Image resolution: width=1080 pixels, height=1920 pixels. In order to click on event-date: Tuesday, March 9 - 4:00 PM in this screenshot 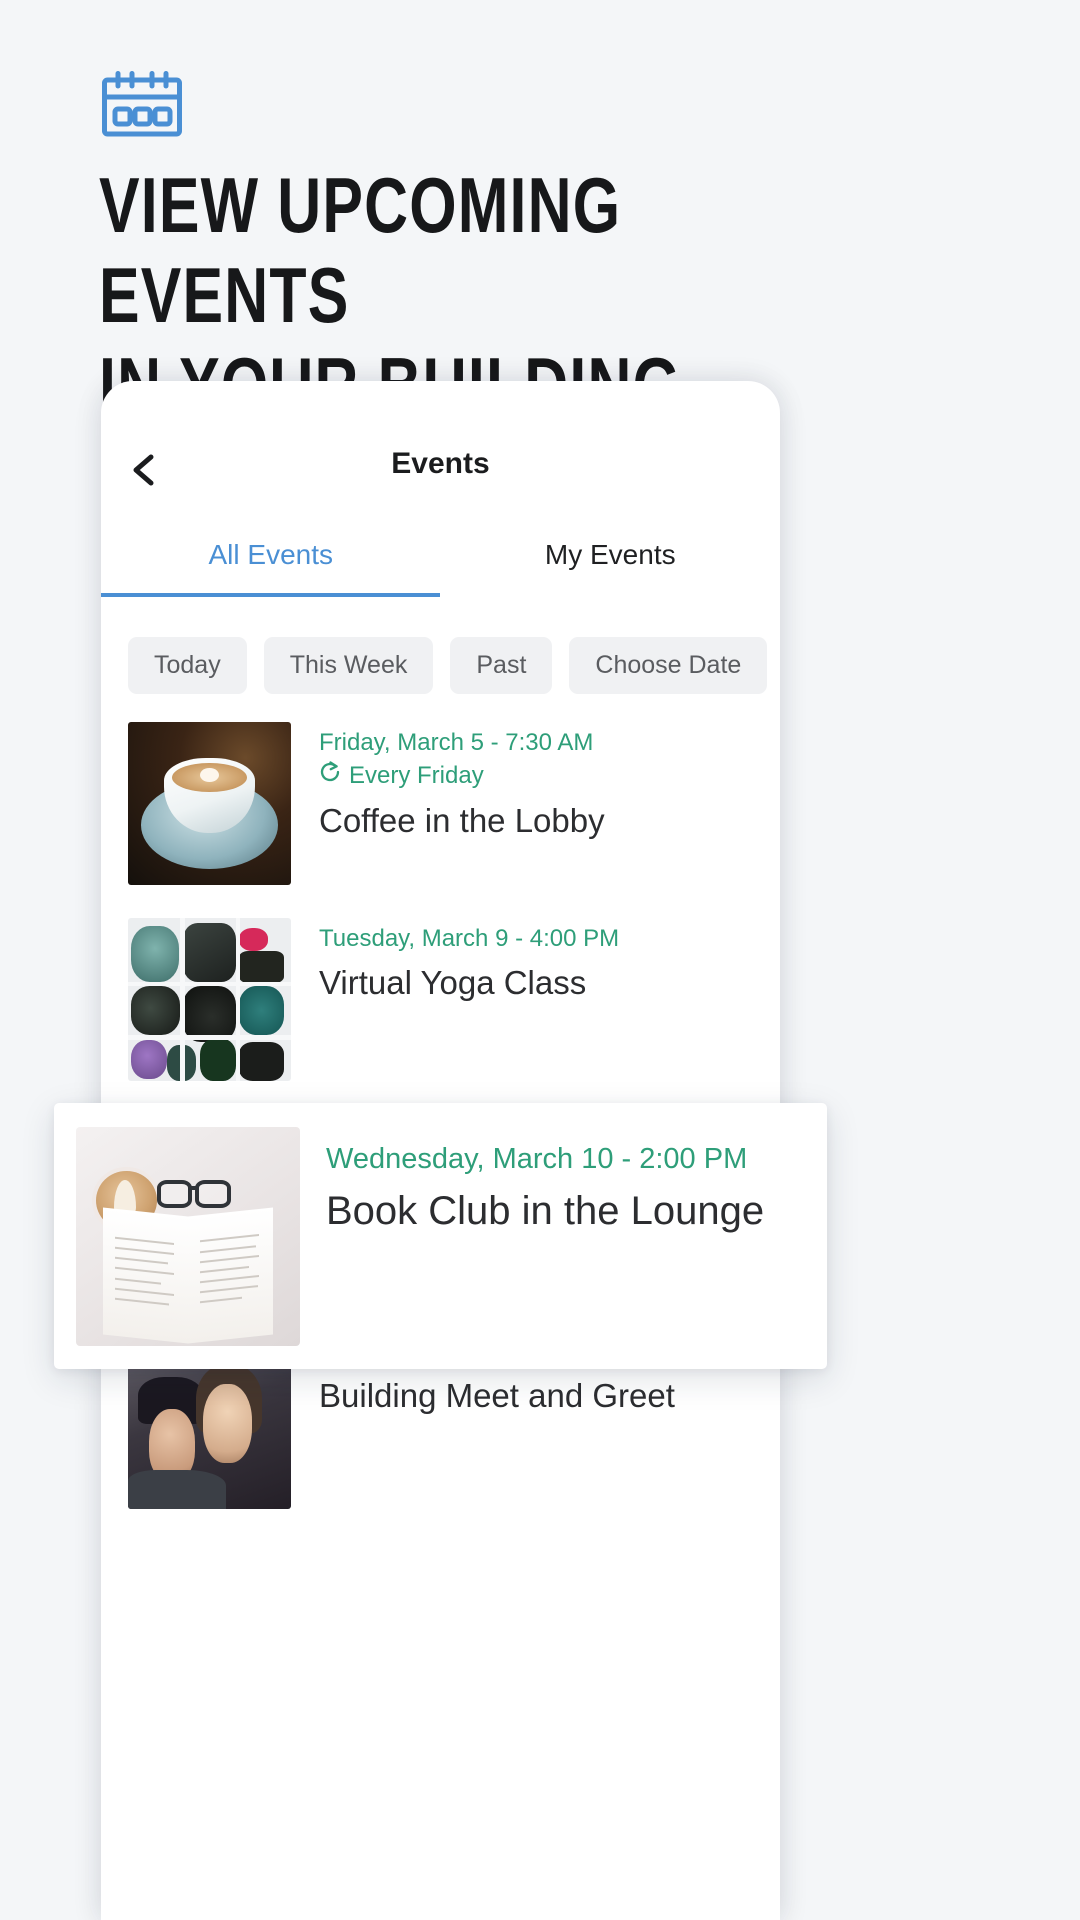, I will do `click(469, 938)`.